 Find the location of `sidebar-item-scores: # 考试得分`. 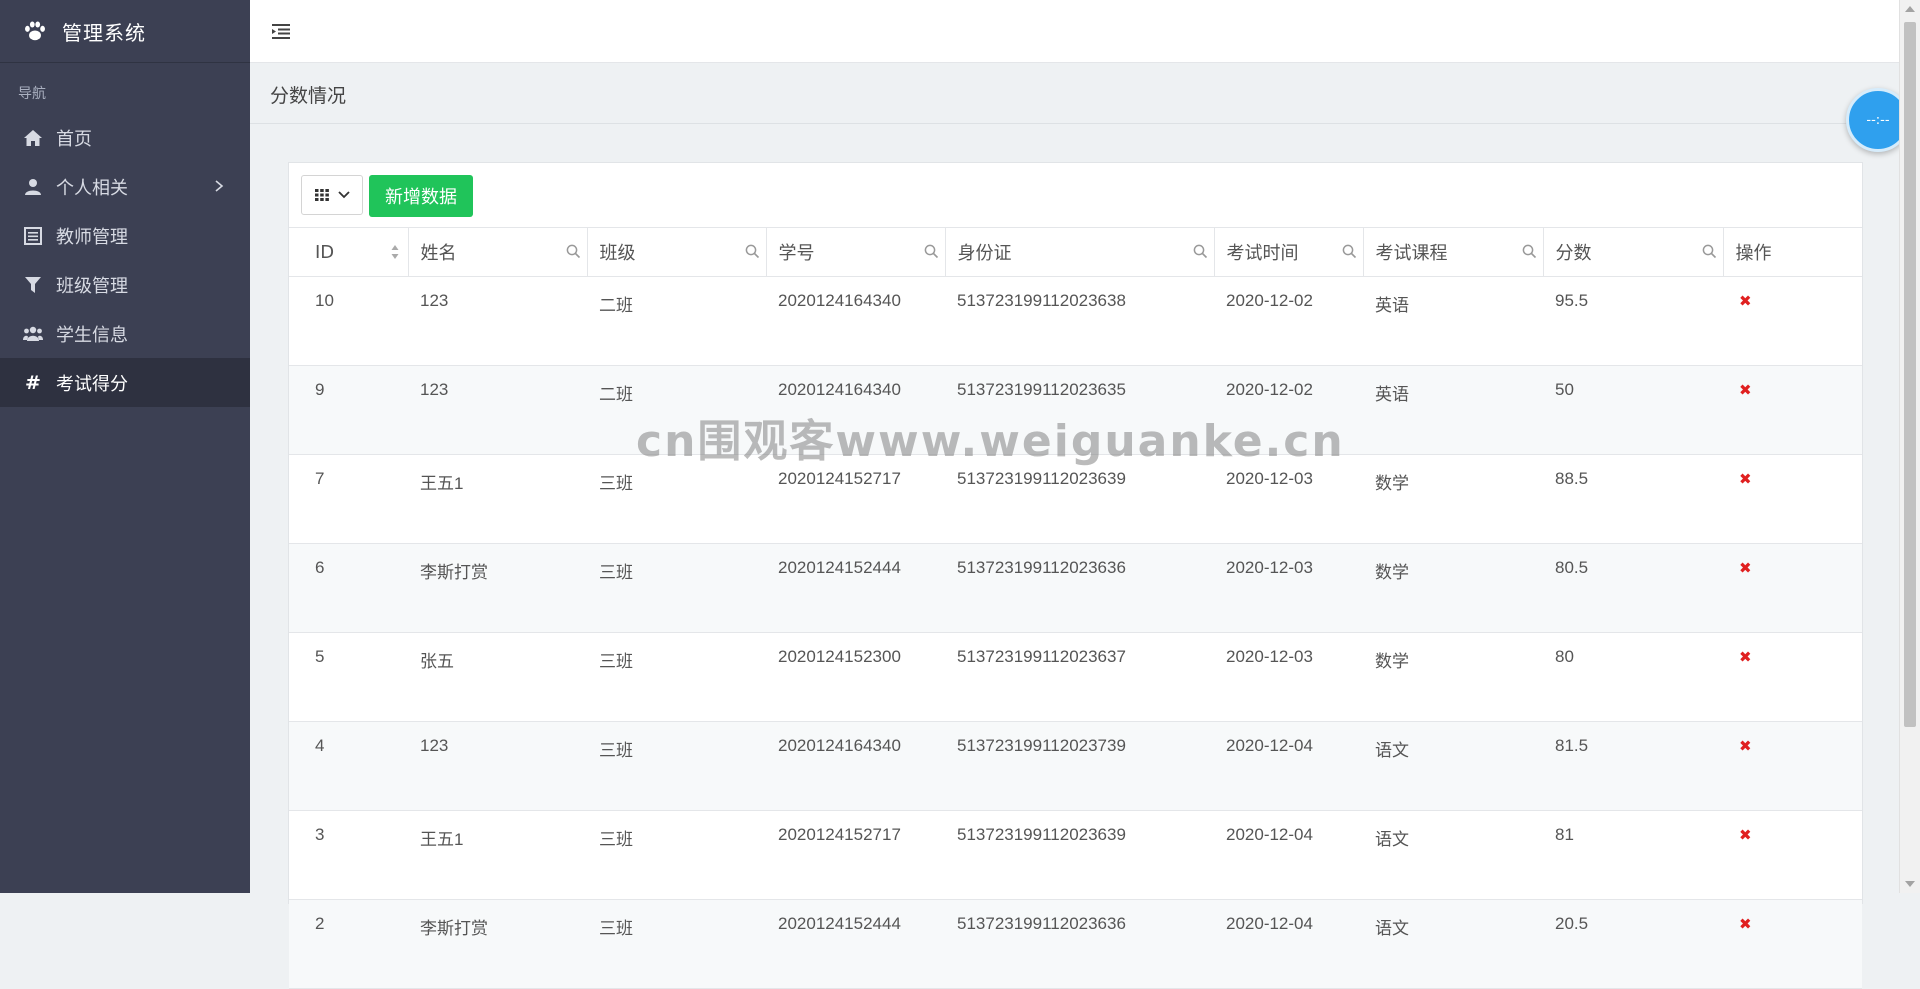

sidebar-item-scores: # 考试得分 is located at coordinates (125, 382).